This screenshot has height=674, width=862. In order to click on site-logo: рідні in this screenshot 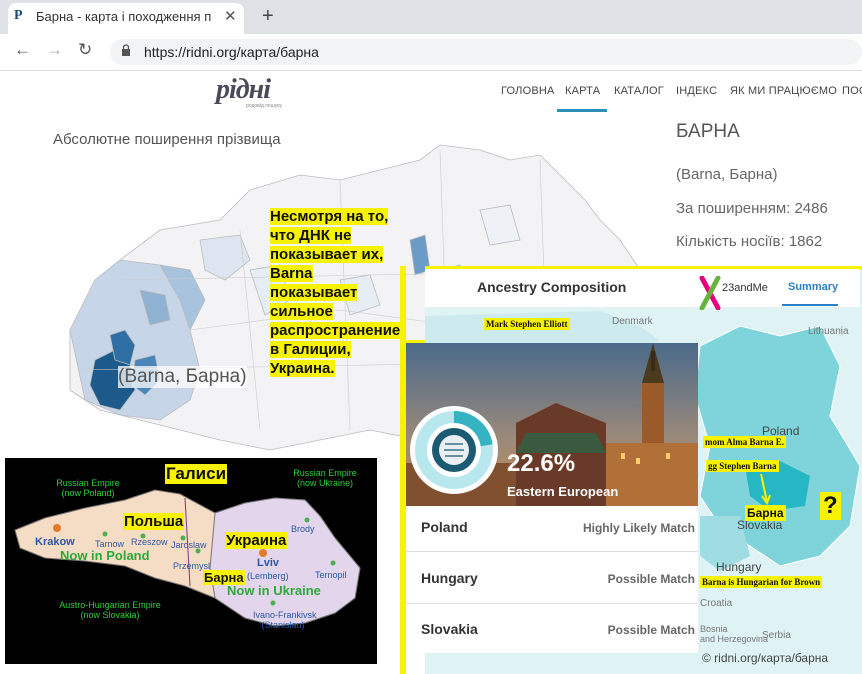, I will do `click(243, 90)`.